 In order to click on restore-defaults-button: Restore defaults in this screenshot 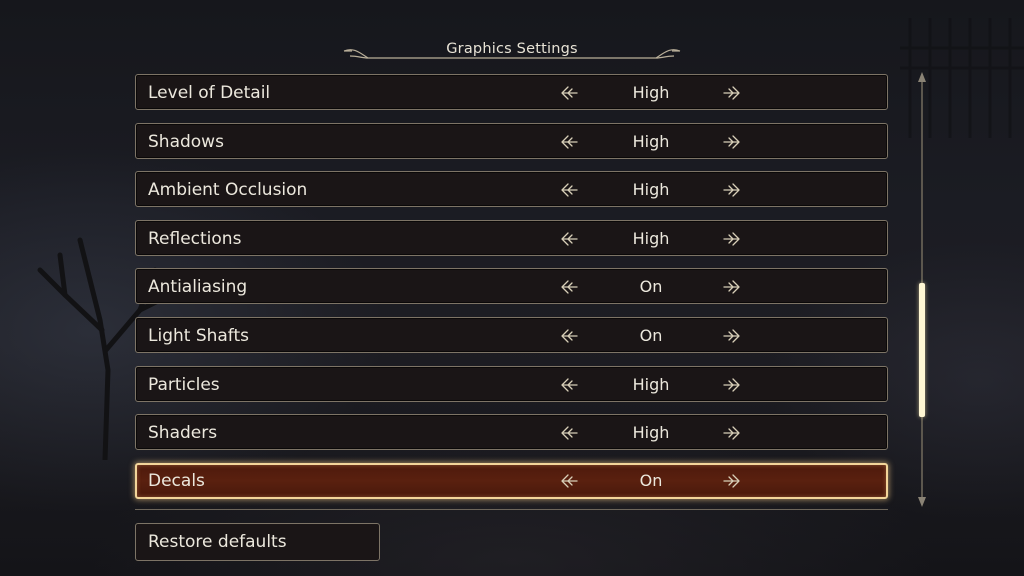, I will do `click(257, 542)`.